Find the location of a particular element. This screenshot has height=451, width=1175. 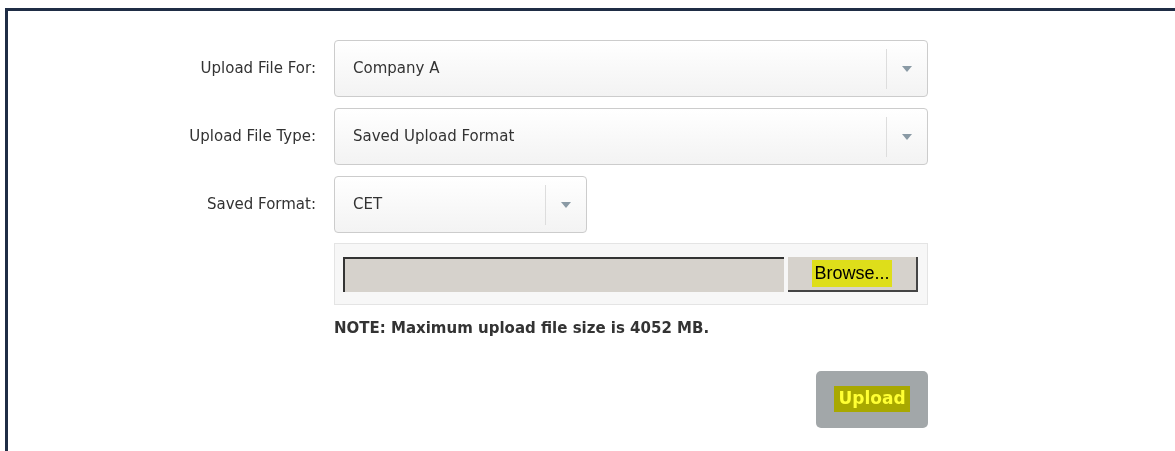

note-text: NOTE: Maximum upload file size is 4052 MB. is located at coordinates (522, 328).